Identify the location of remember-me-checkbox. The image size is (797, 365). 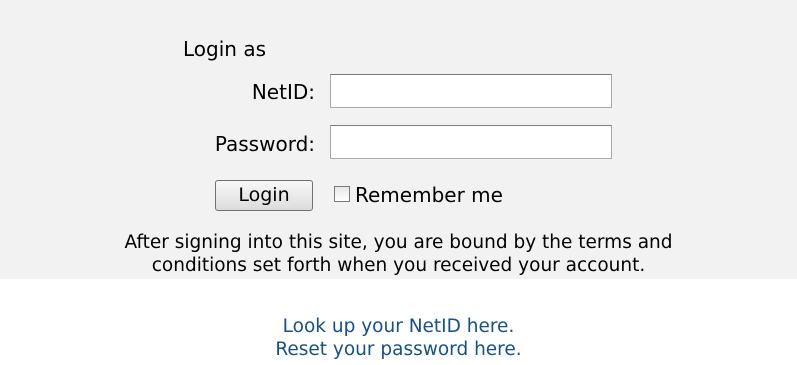
(342, 194).